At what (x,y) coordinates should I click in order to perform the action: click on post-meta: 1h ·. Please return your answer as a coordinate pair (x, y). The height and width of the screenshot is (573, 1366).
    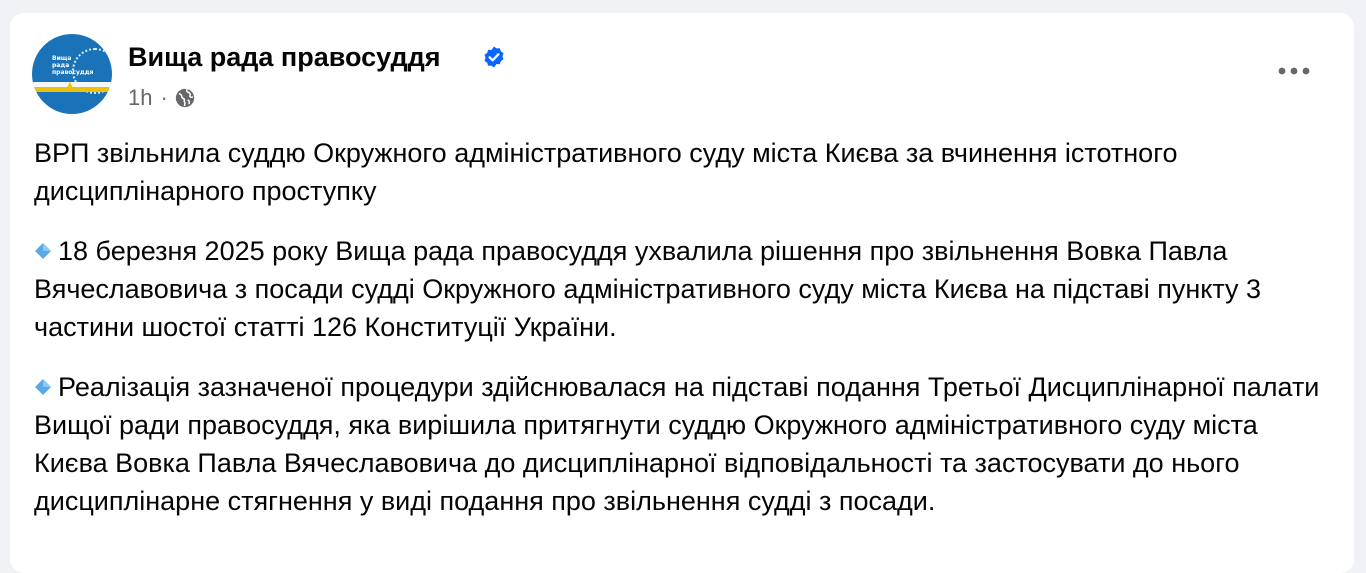
    Looking at the image, I should click on (162, 98).